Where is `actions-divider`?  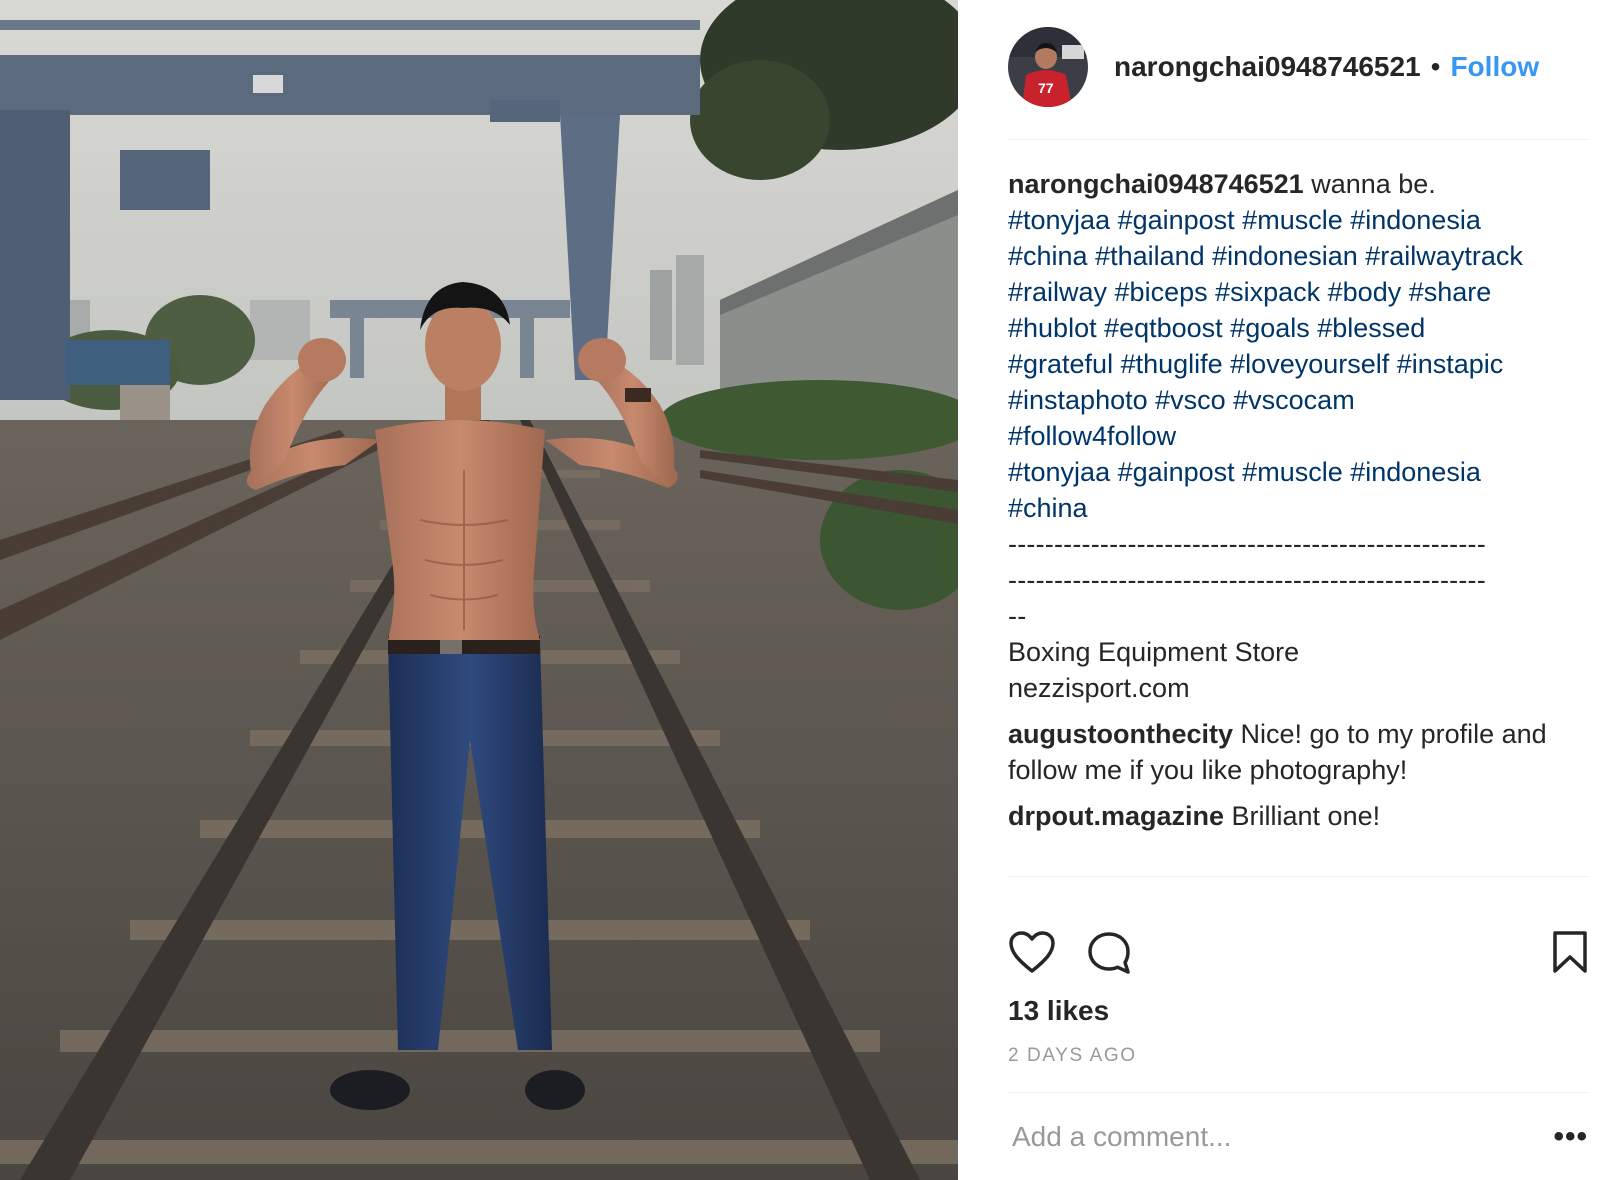 actions-divider is located at coordinates (1298, 876).